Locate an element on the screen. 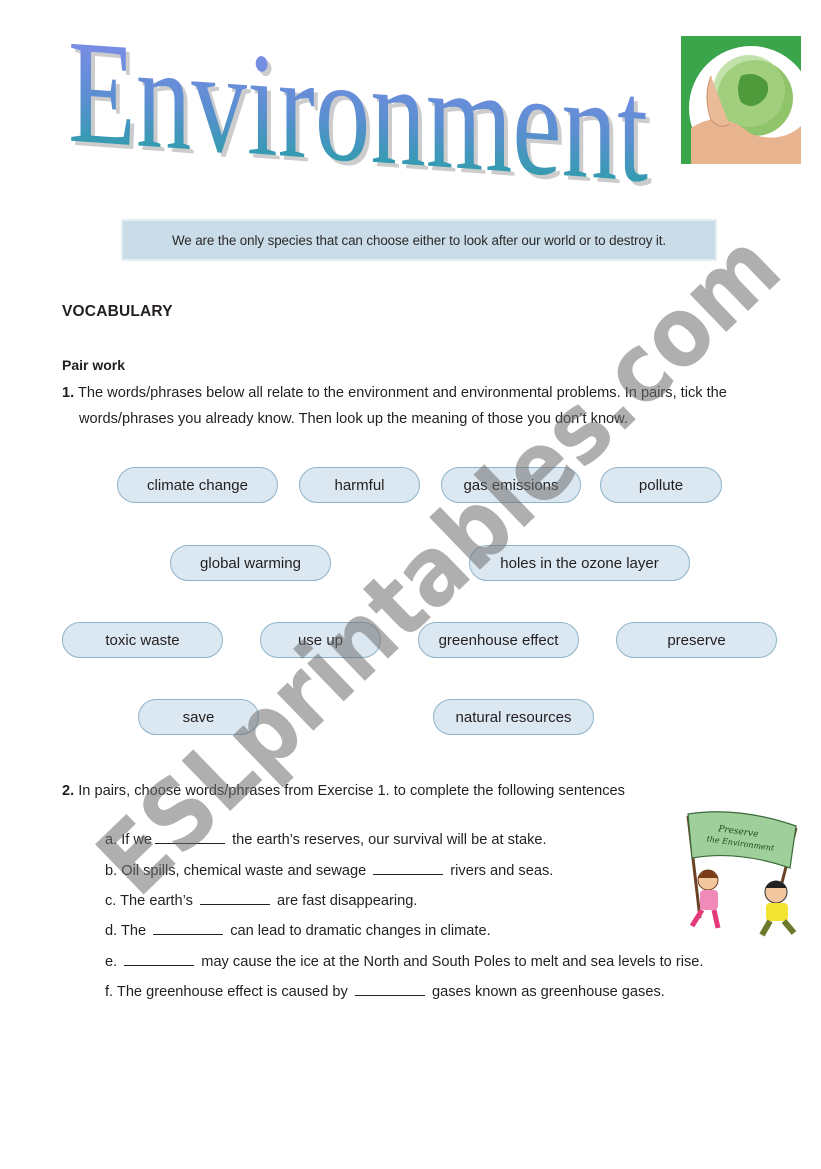  sentence-text: c. The earth’s is located at coordinates (151, 901).